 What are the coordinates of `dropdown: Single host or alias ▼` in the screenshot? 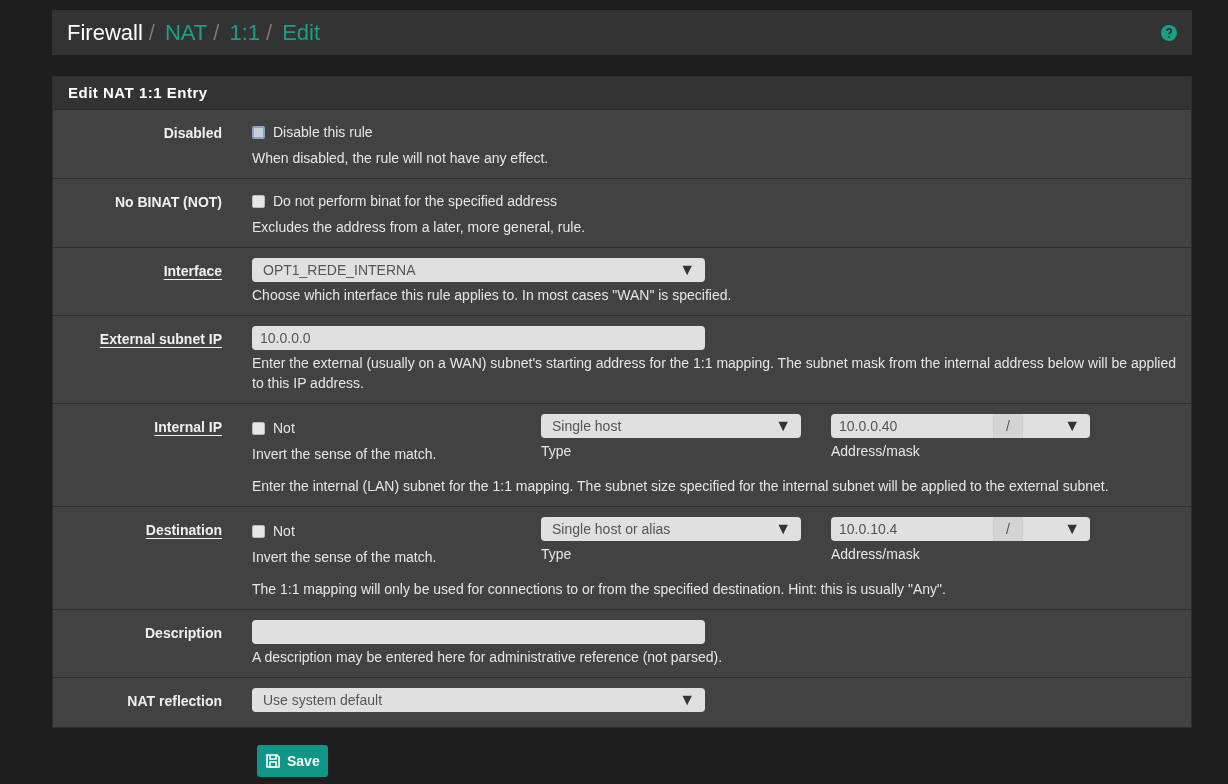 It's located at (671, 529).